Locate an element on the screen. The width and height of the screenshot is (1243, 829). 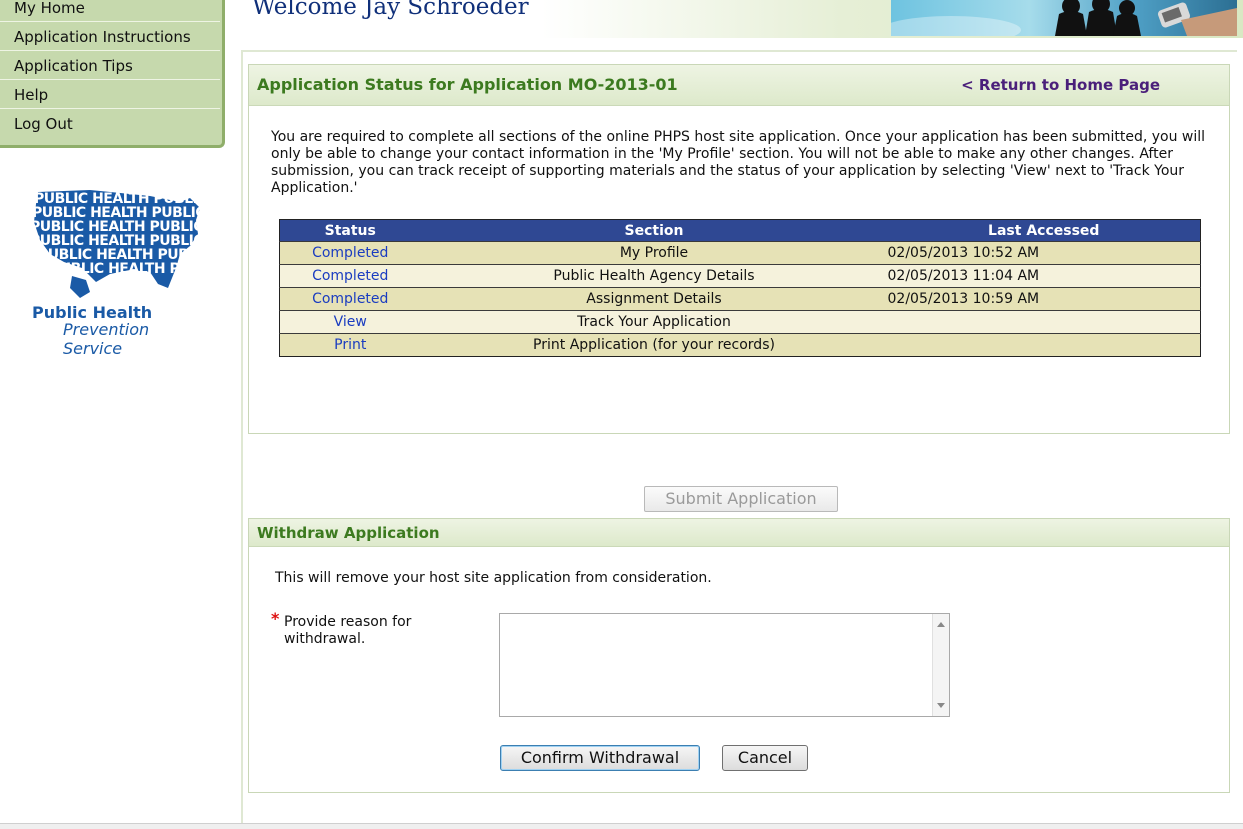
withdrawal-reason-label: Provide reason for withdrawal. is located at coordinates (348, 630).